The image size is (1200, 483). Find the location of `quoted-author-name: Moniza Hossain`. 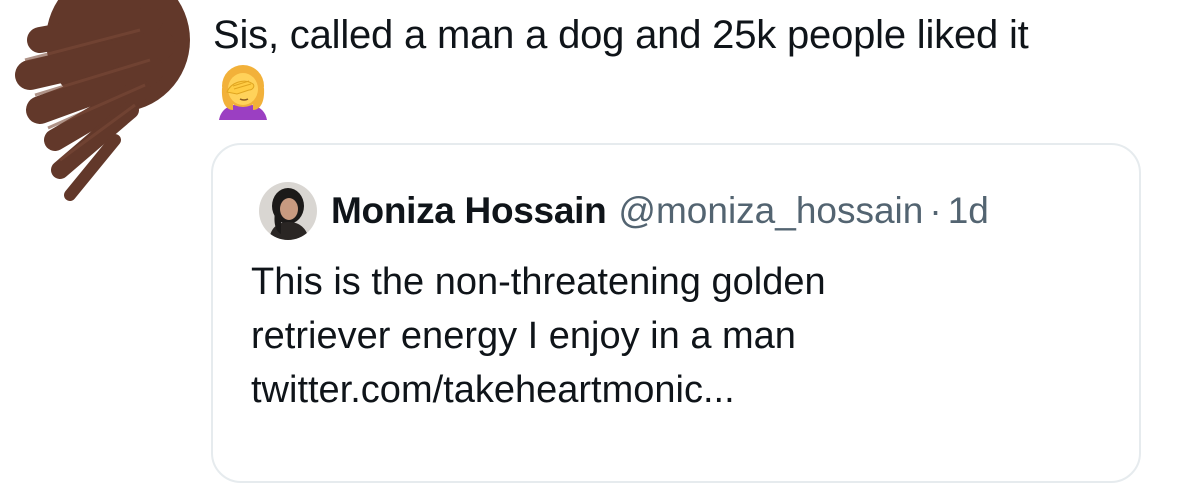

quoted-author-name: Moniza Hossain is located at coordinates (469, 211).